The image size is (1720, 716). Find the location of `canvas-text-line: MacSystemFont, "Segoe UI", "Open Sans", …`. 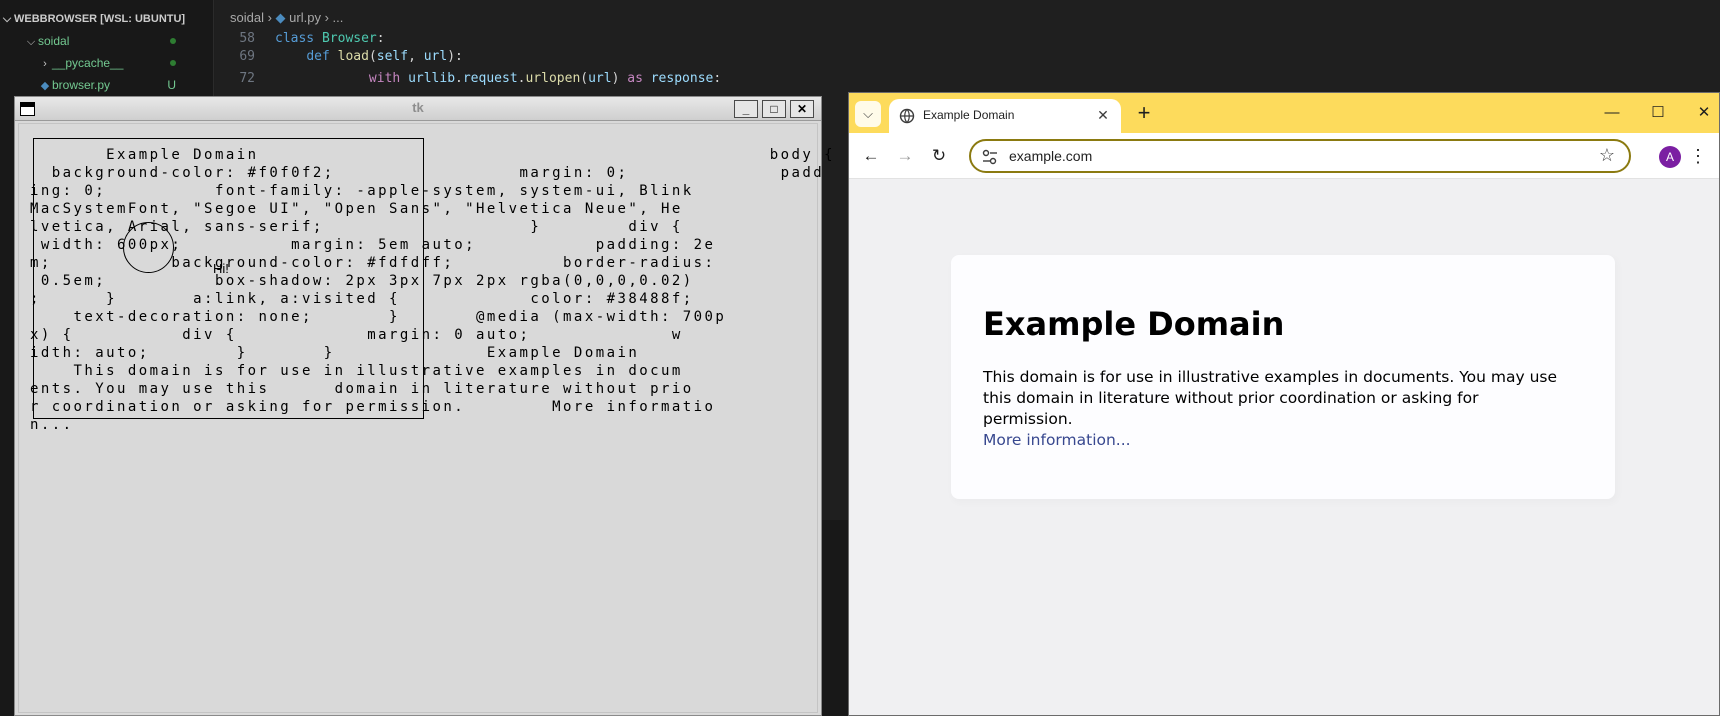

canvas-text-line: MacSystemFont, "Segoe UI", "Open Sans", … is located at coordinates (356, 209).